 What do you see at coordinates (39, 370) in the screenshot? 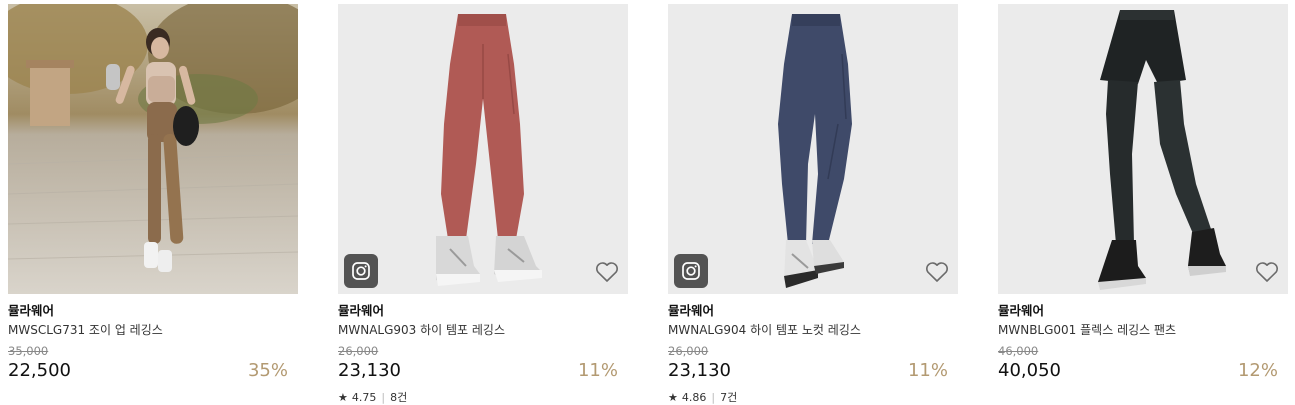
I see `sale-price: 22,500` at bounding box center [39, 370].